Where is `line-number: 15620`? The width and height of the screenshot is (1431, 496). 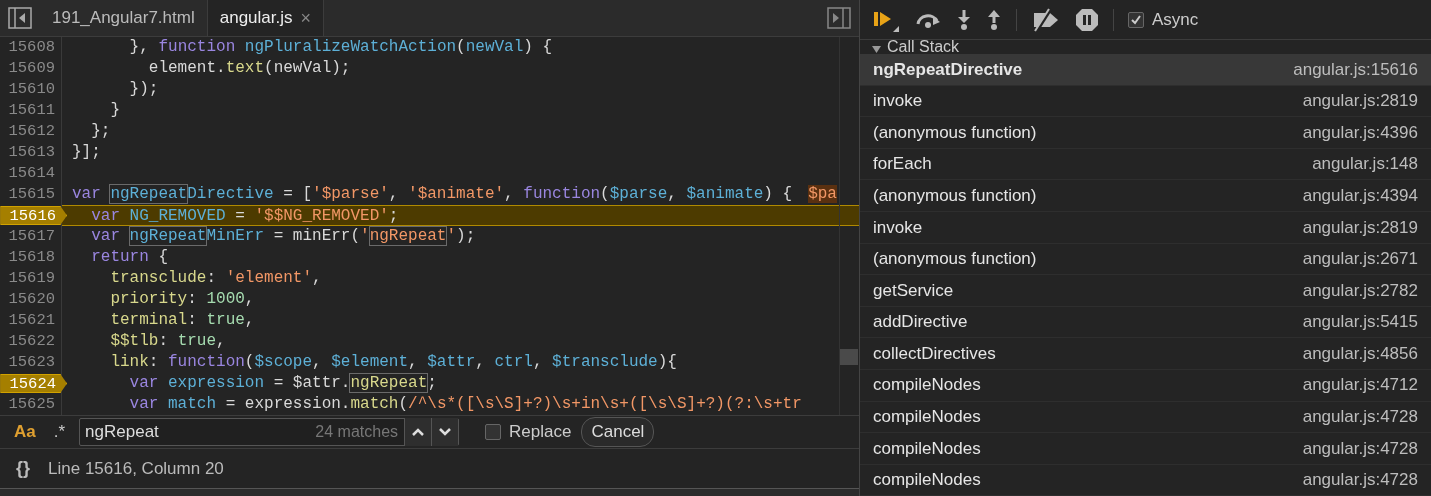
line-number: 15620 is located at coordinates (34, 299).